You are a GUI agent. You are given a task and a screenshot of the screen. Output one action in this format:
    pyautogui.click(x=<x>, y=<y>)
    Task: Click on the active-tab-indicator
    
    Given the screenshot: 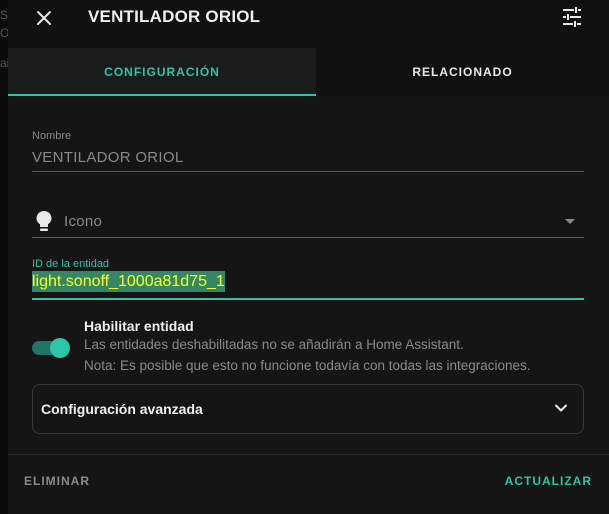 What is the action you would take?
    pyautogui.click(x=162, y=95)
    